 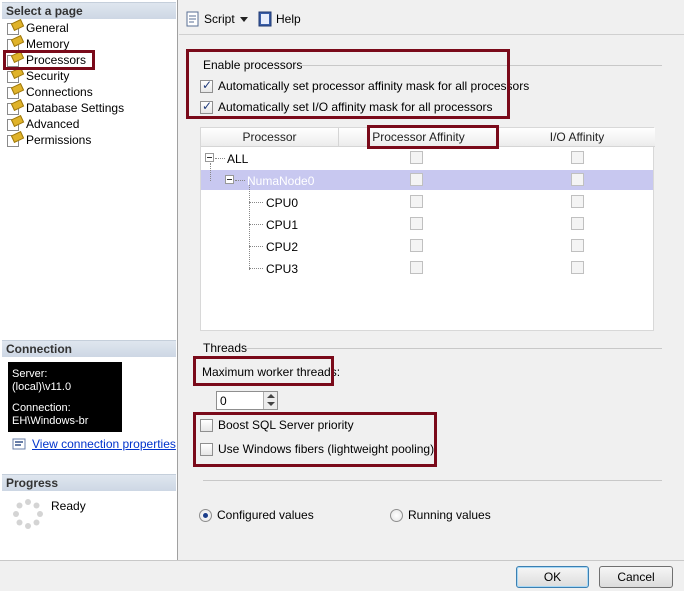 I want to click on ok-button: OK, so click(x=552, y=577).